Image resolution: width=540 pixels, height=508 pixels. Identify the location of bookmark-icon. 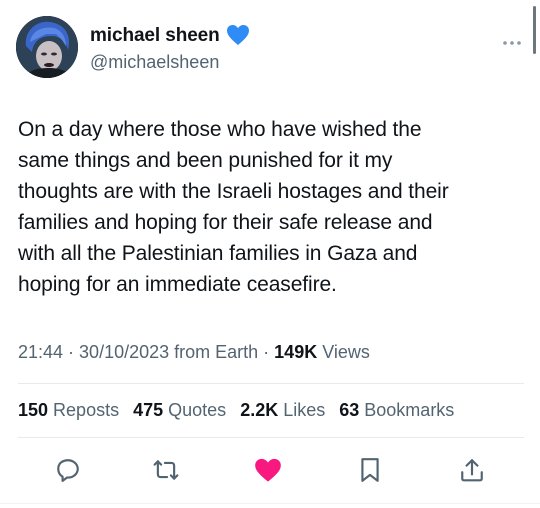
(370, 470).